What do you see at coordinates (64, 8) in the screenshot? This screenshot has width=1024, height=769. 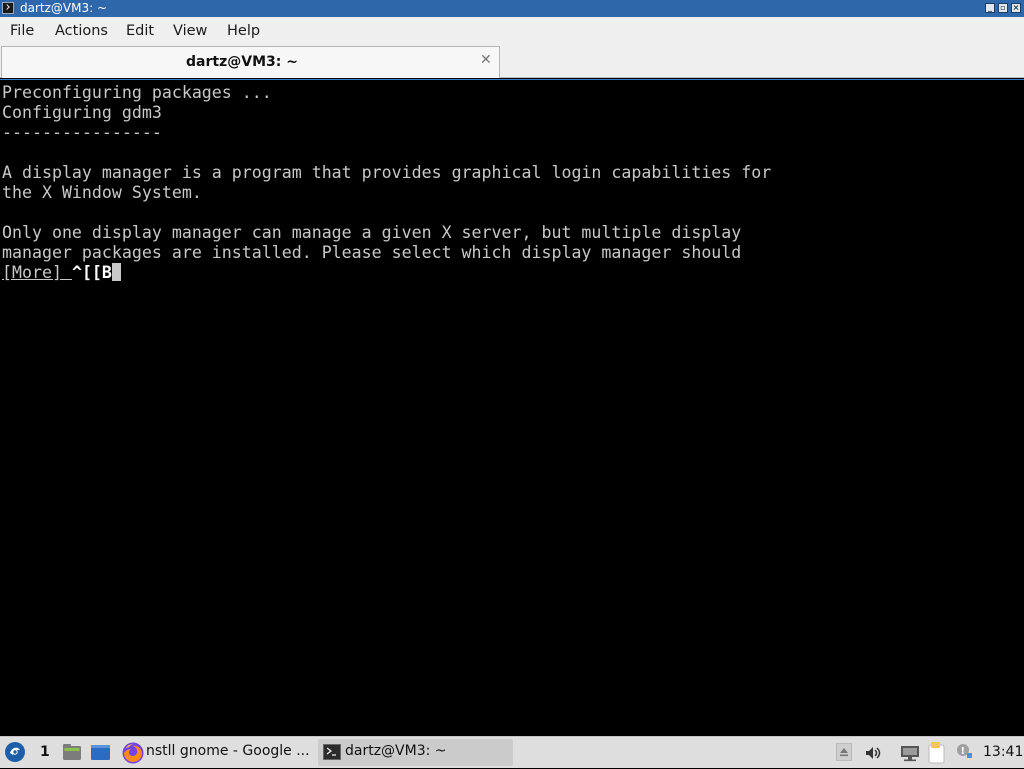 I see `window-title: dartz@VM3: ~` at bounding box center [64, 8].